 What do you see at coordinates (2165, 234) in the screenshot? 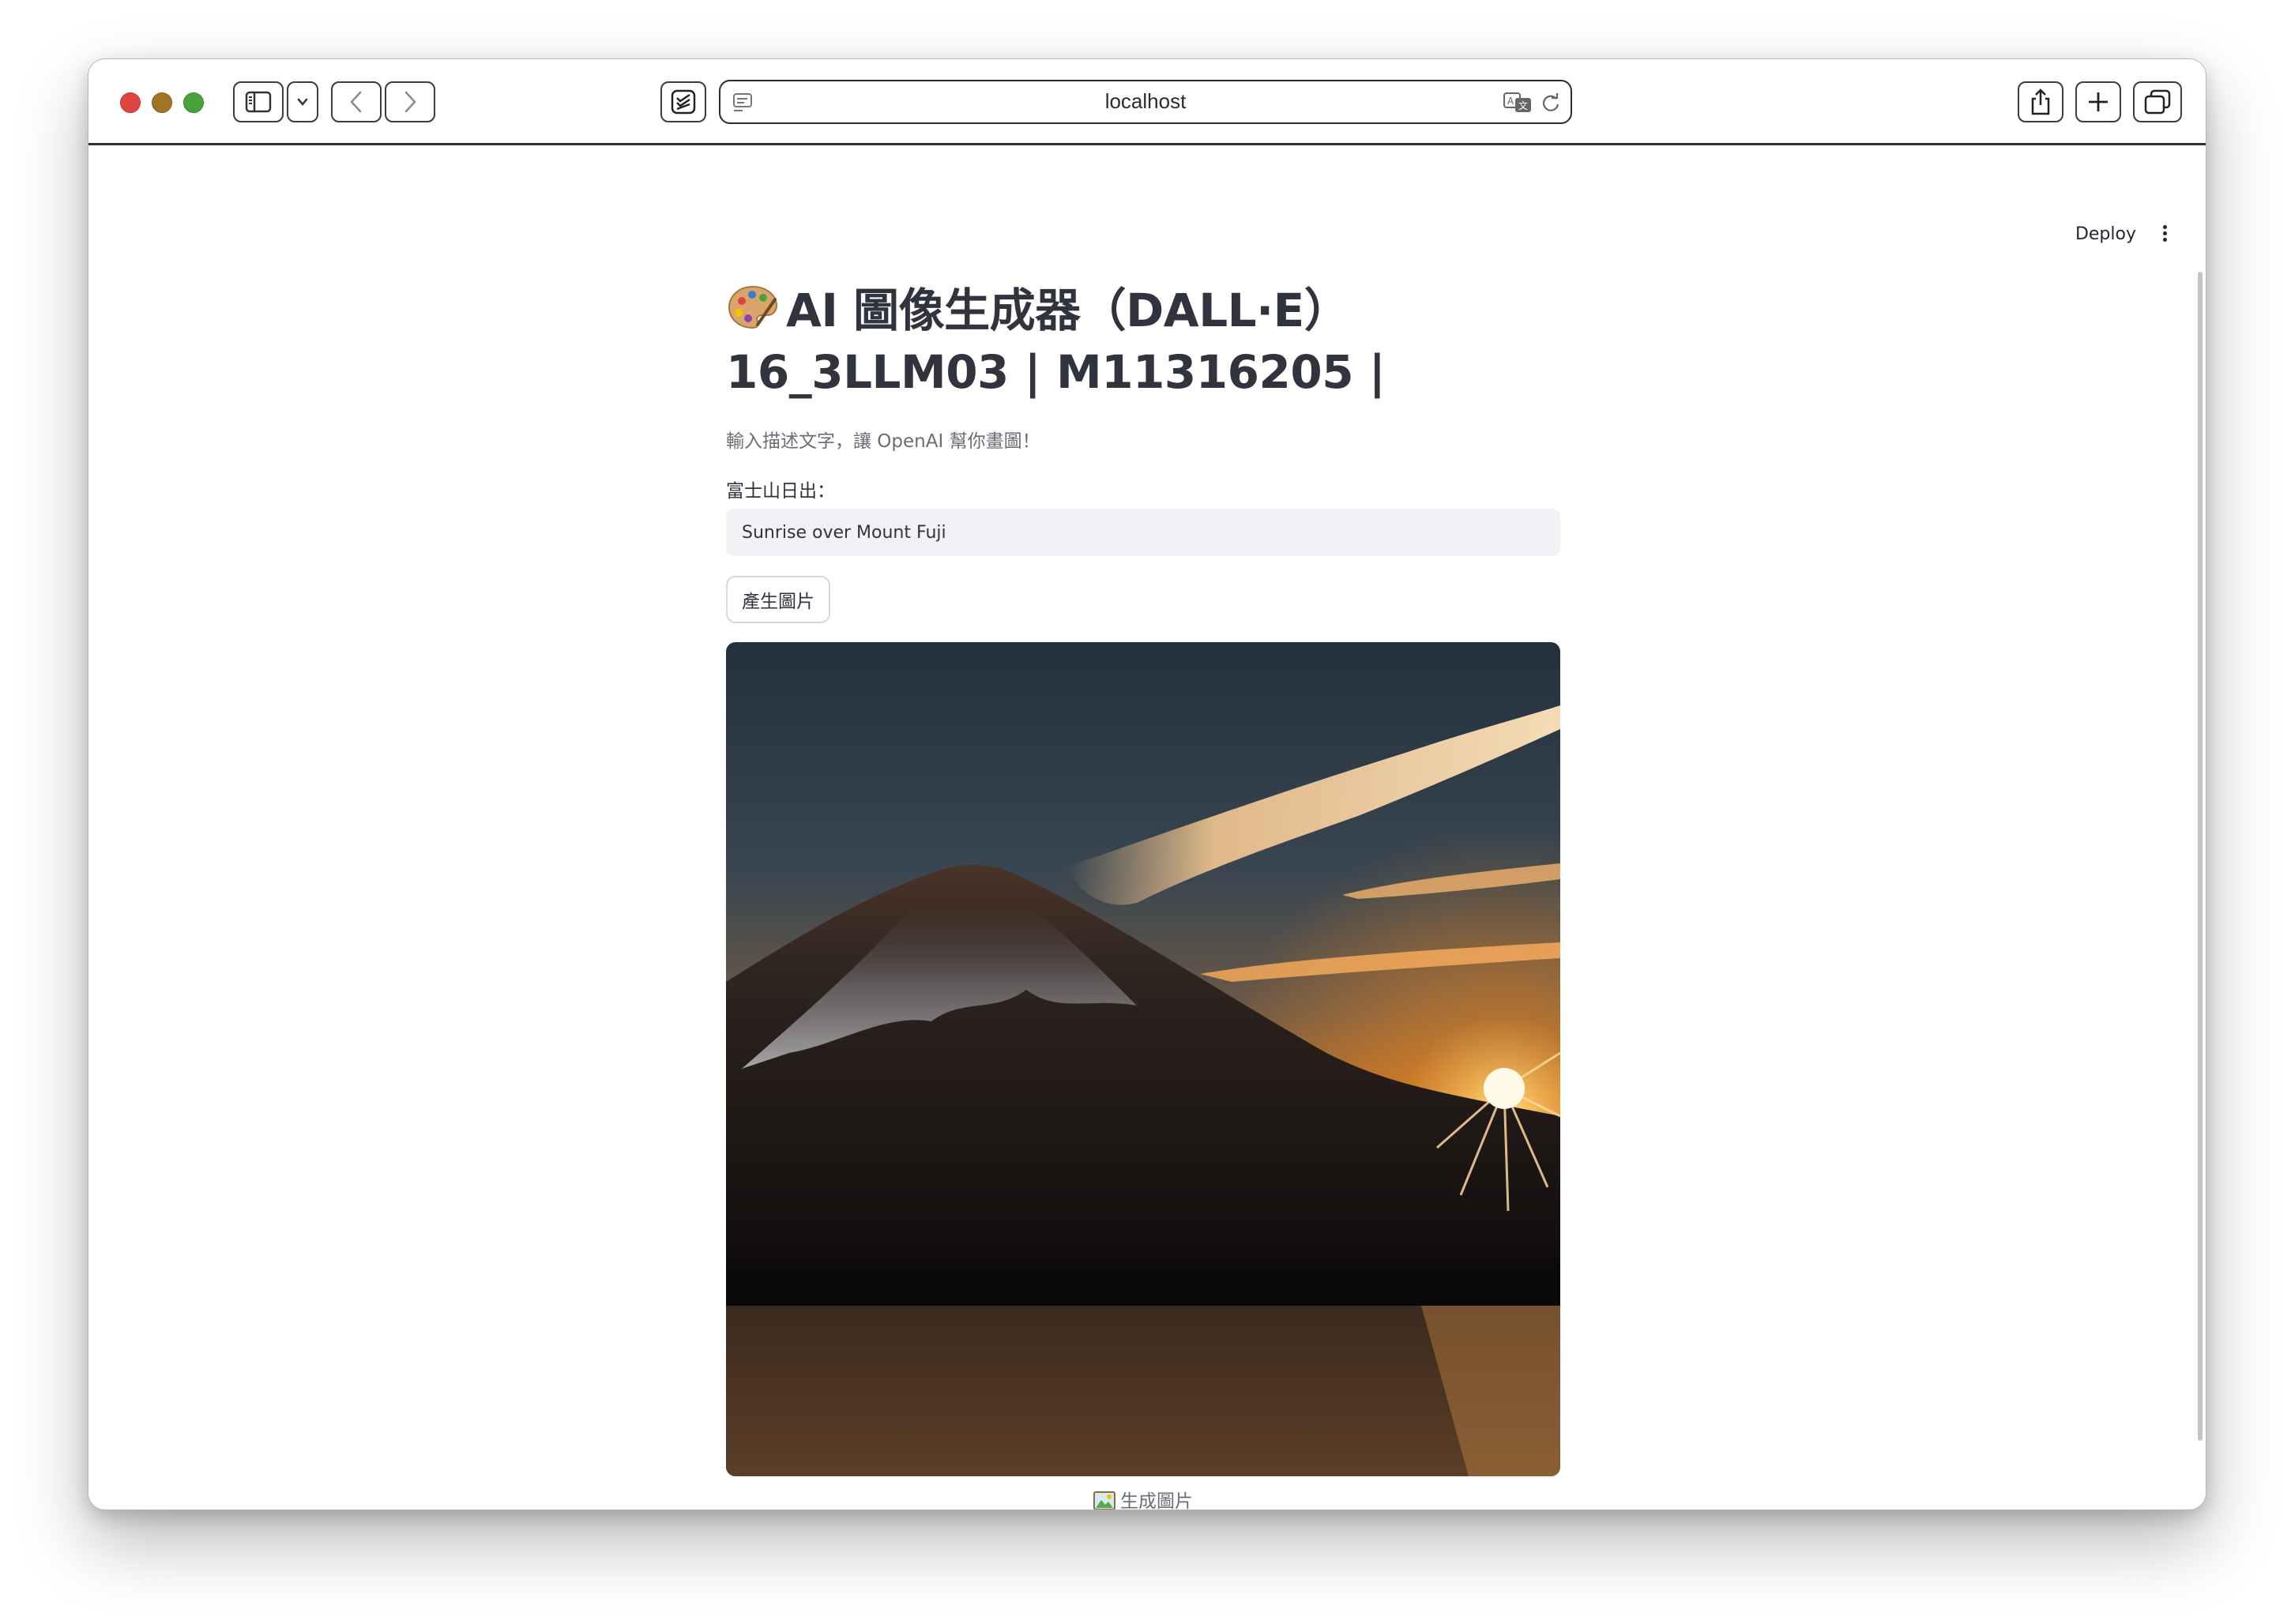
I see `main-menu-button` at bounding box center [2165, 234].